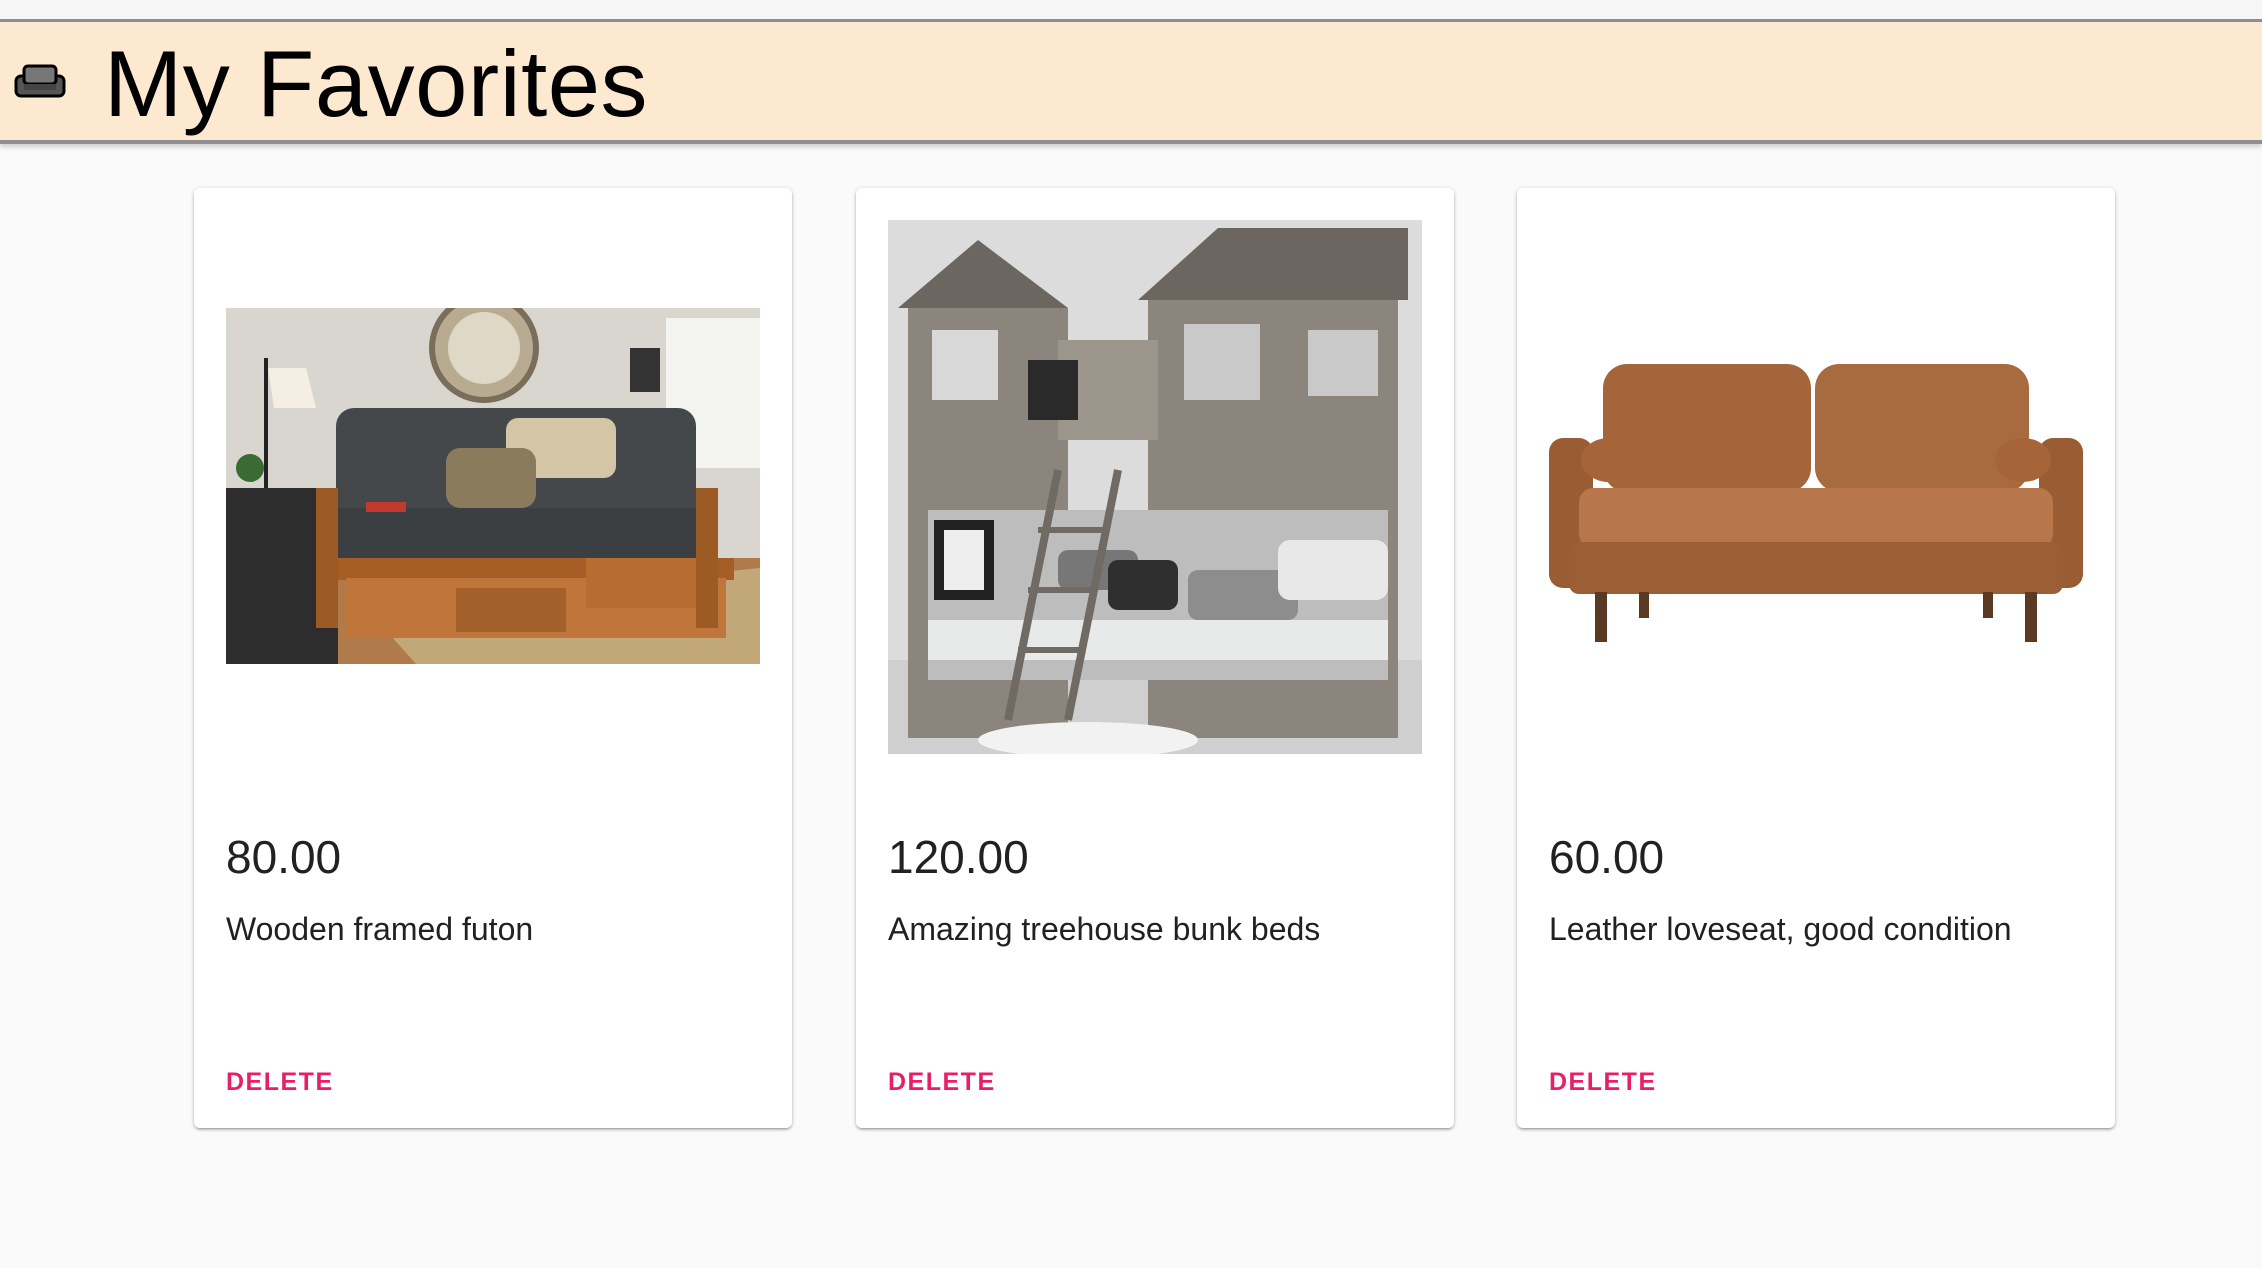 The image size is (2262, 1268). Describe the element at coordinates (493, 486) in the screenshot. I see `futon-image` at that location.